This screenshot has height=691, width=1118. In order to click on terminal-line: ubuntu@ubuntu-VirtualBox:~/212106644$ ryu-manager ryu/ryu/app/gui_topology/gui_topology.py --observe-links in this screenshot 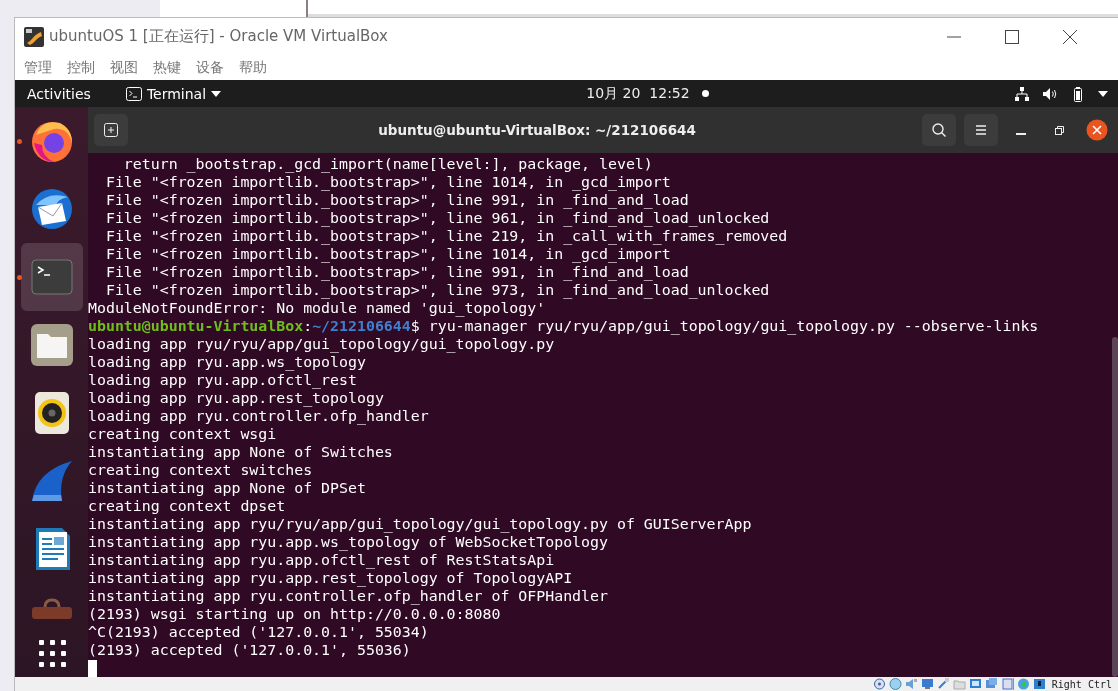, I will do `click(563, 326)`.